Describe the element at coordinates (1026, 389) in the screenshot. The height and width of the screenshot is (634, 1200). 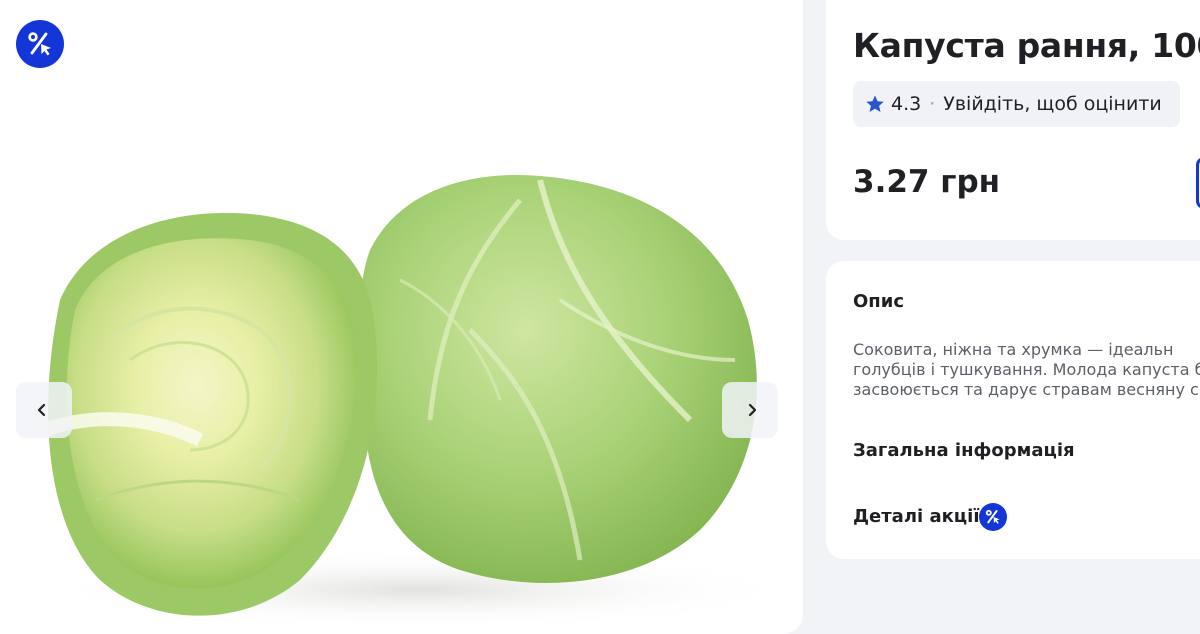
I see `description-line: засвоюється та дарує стравам весняну с` at that location.